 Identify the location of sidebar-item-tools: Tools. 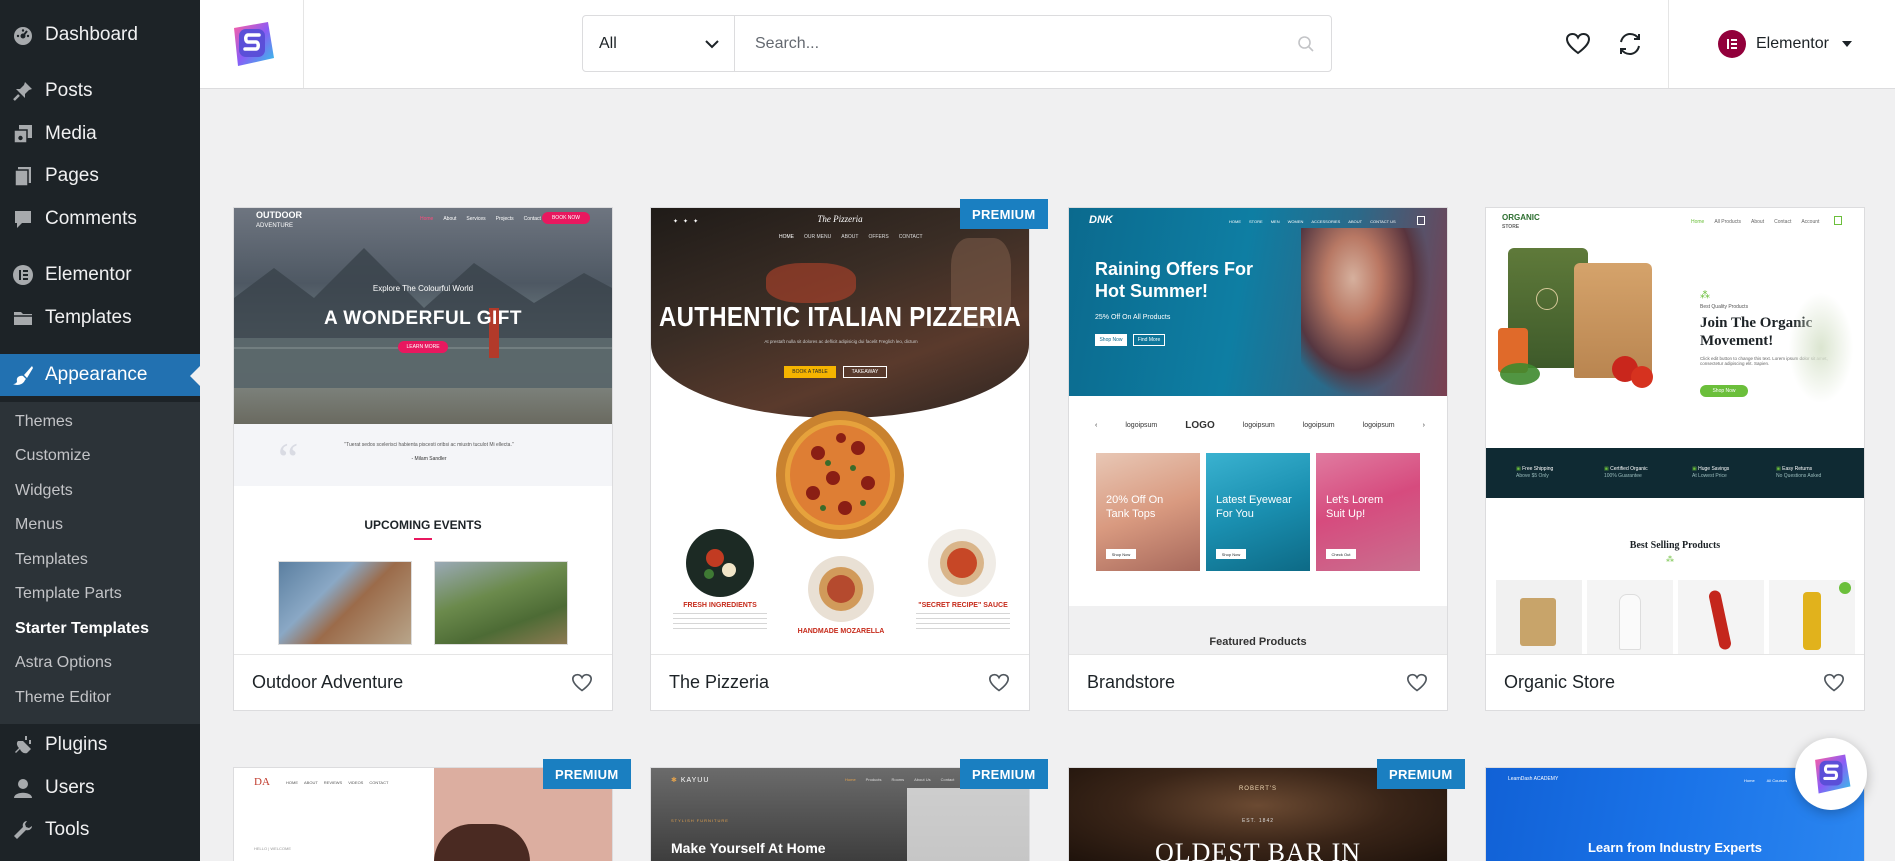
(100, 830).